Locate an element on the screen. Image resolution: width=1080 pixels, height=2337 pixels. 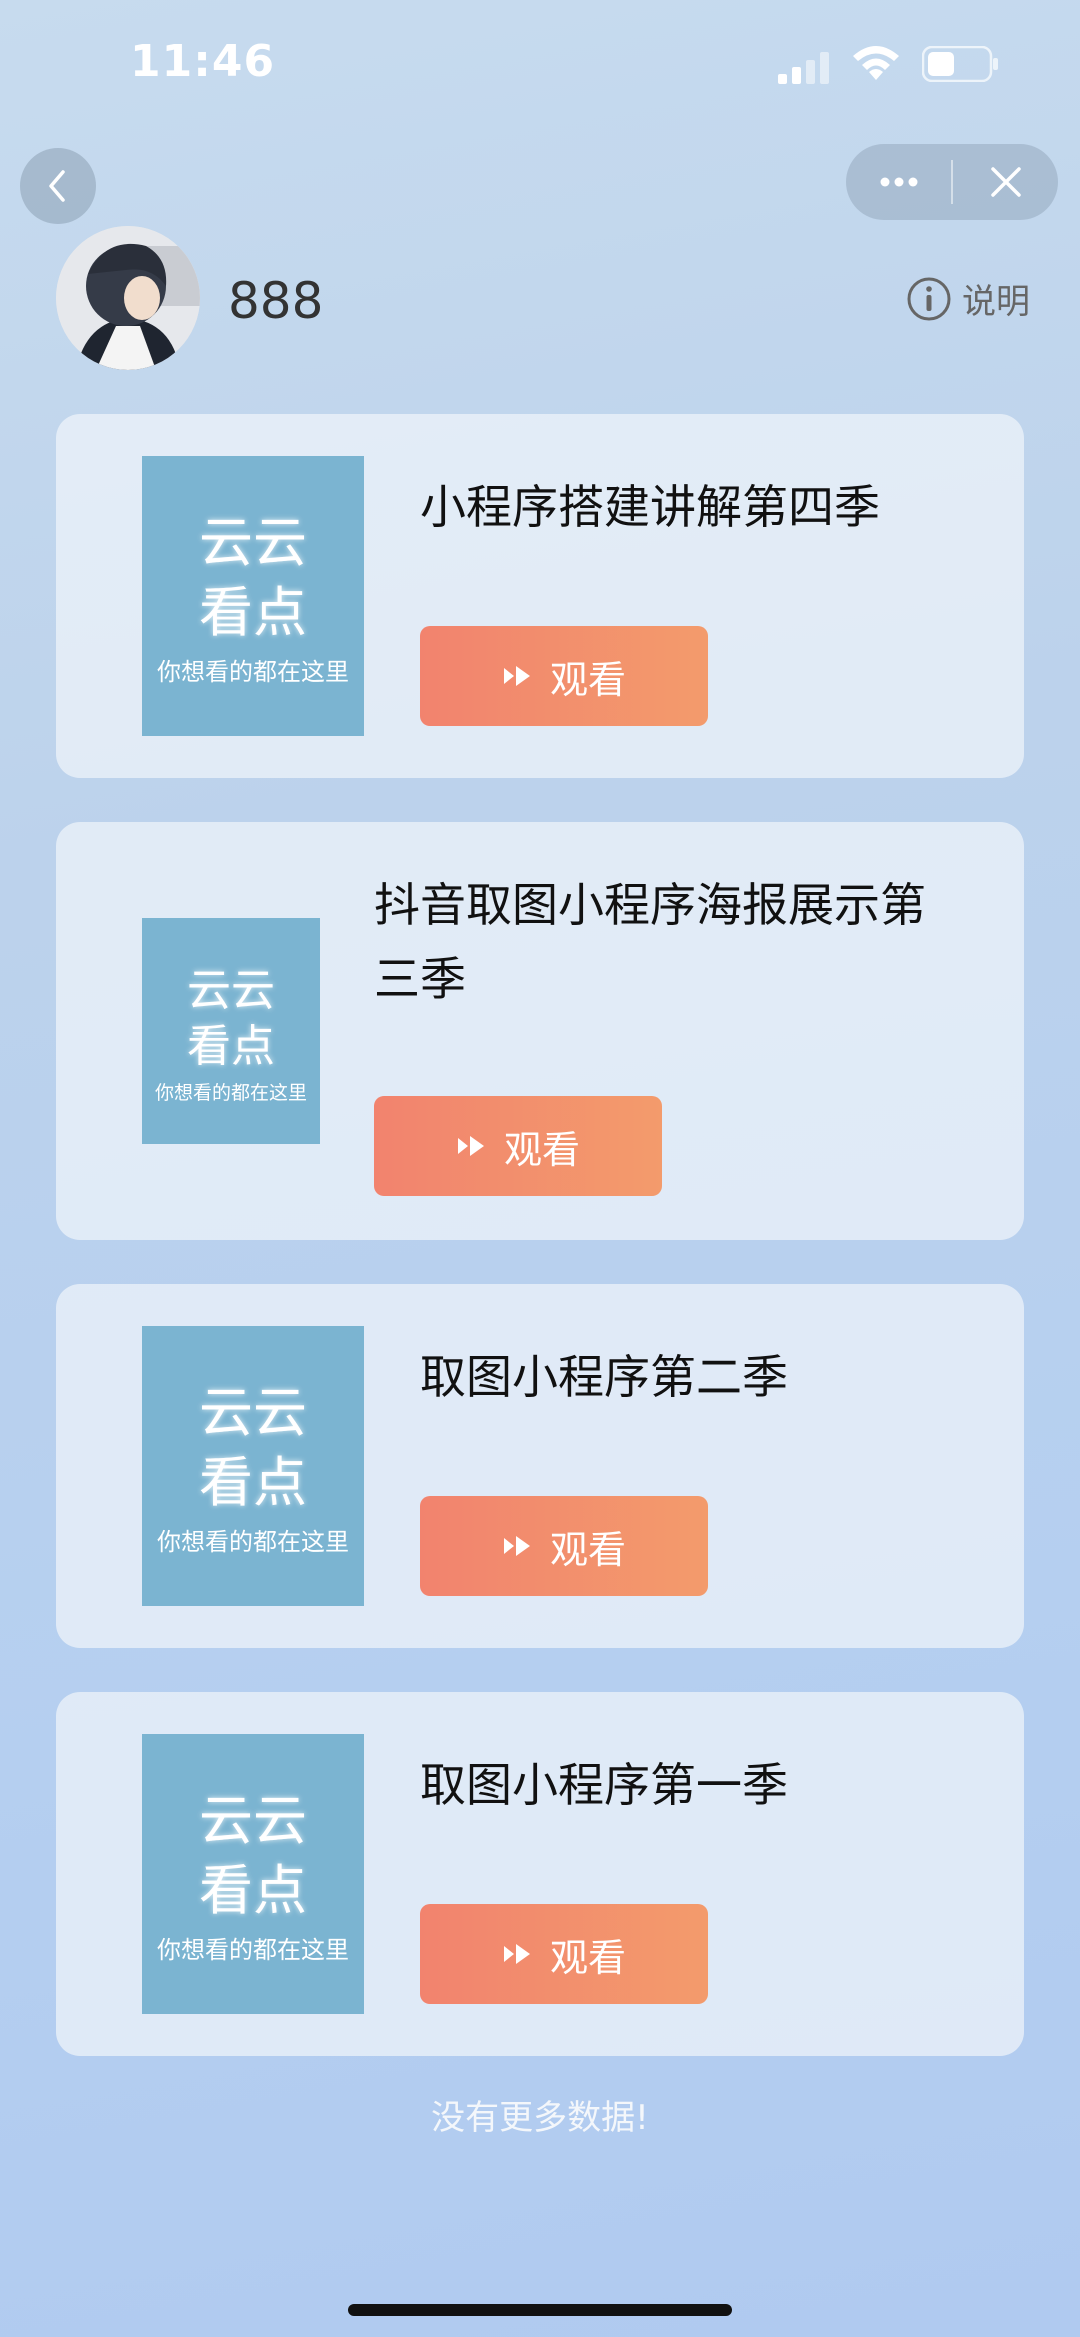
info-icon is located at coordinates (929, 298).